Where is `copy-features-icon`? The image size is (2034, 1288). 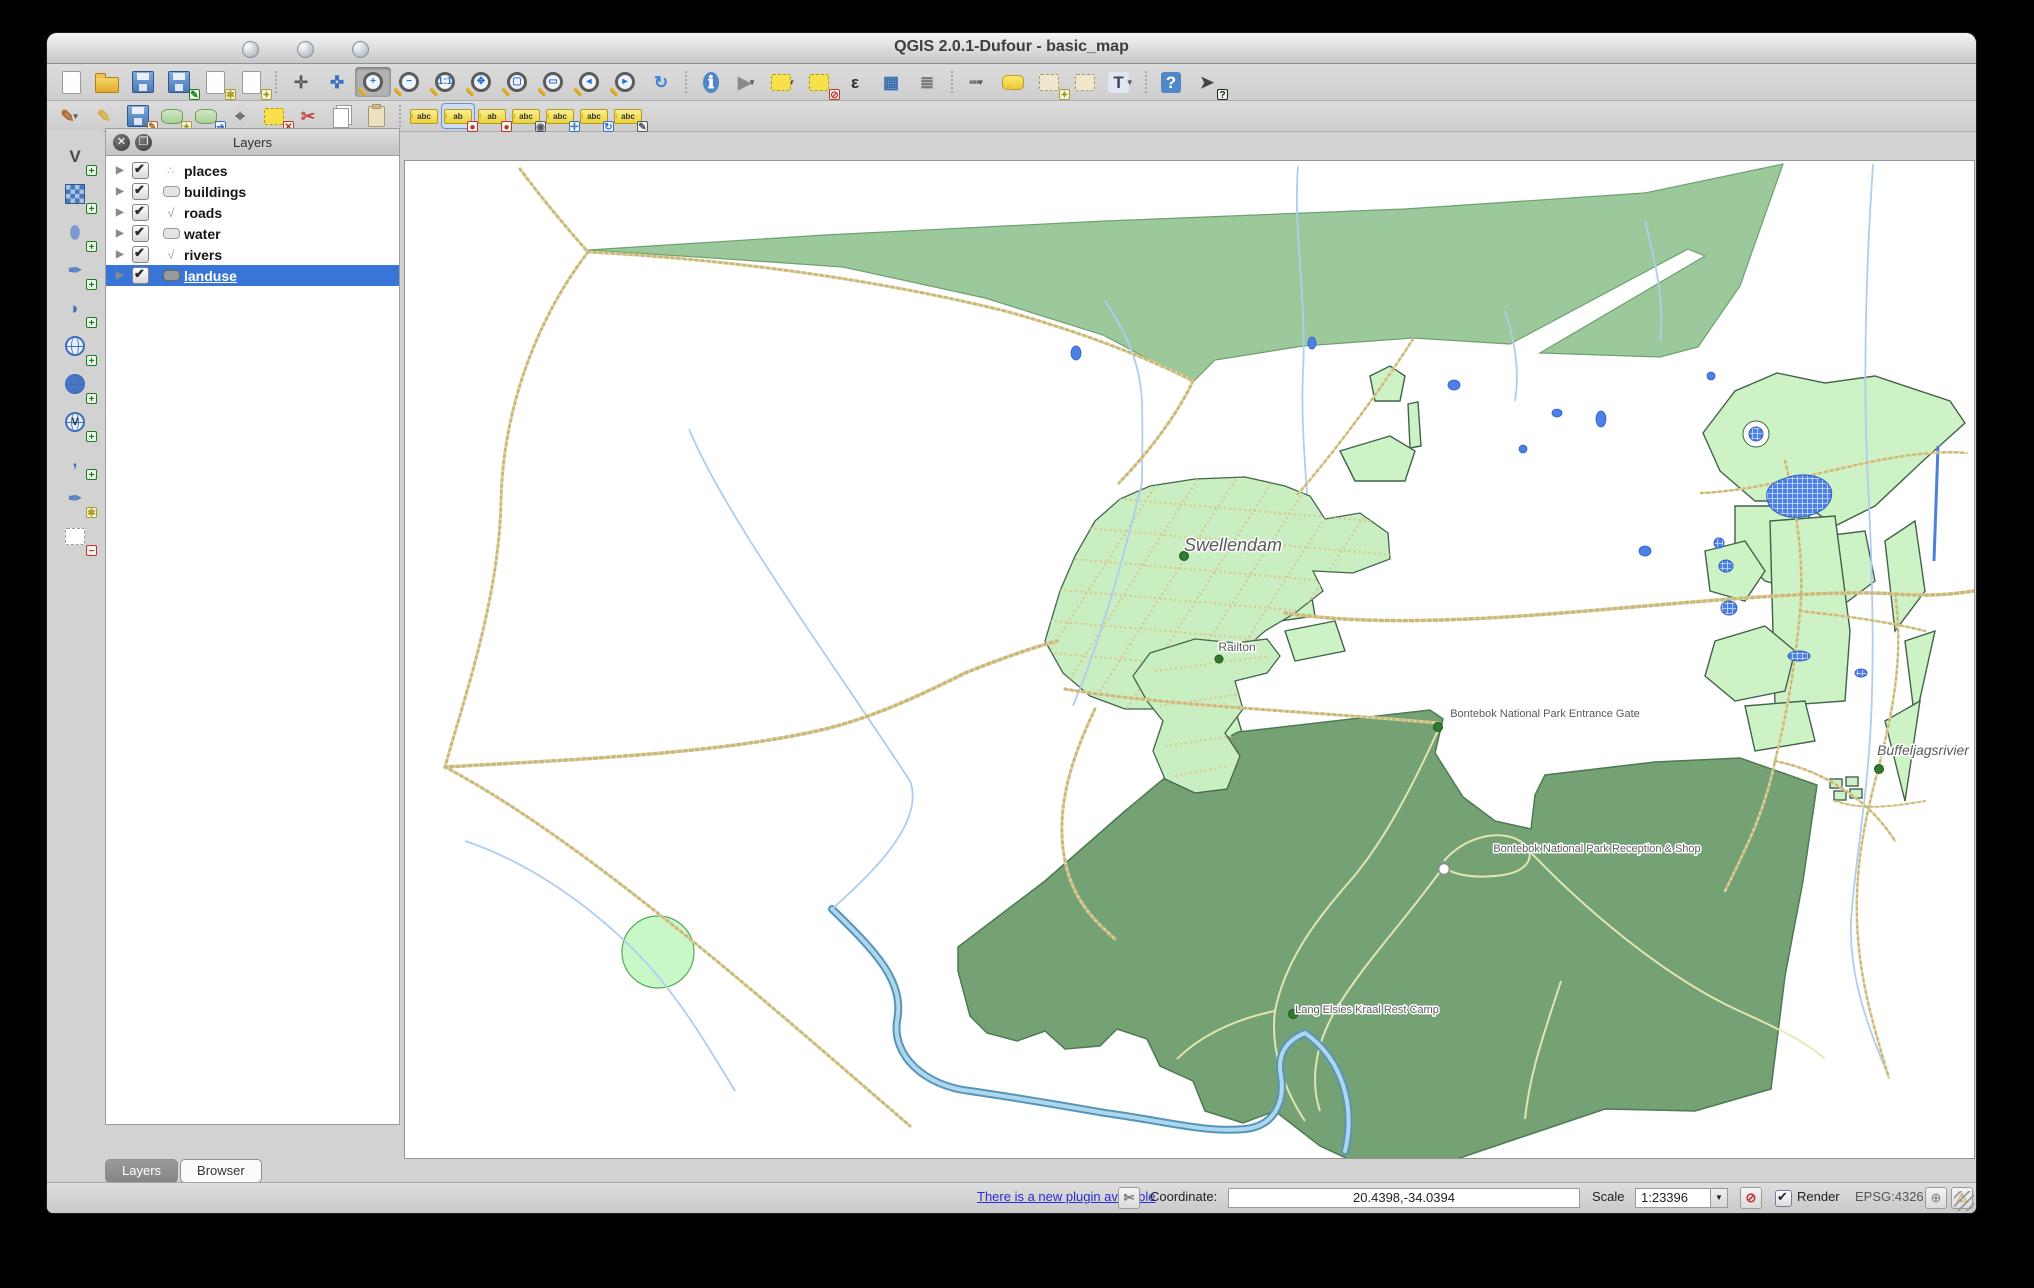 copy-features-icon is located at coordinates (342, 116).